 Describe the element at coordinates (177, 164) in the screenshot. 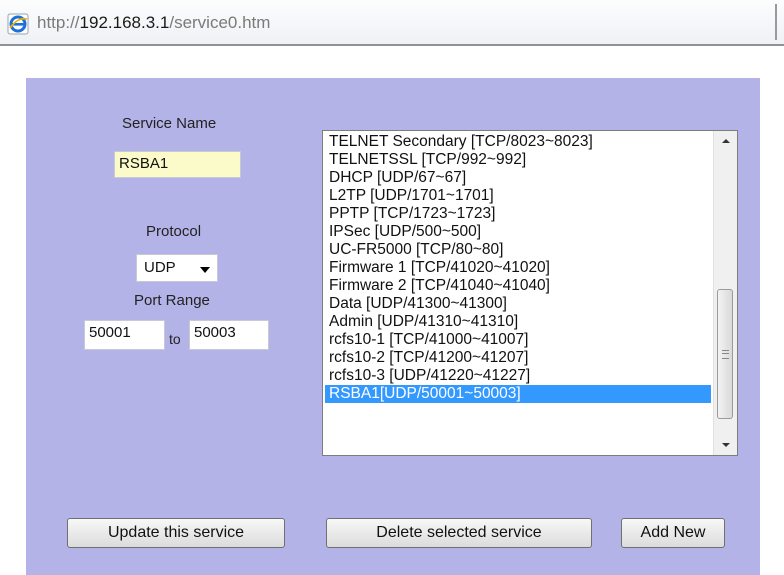

I see `service-name-input: RSBA1` at that location.